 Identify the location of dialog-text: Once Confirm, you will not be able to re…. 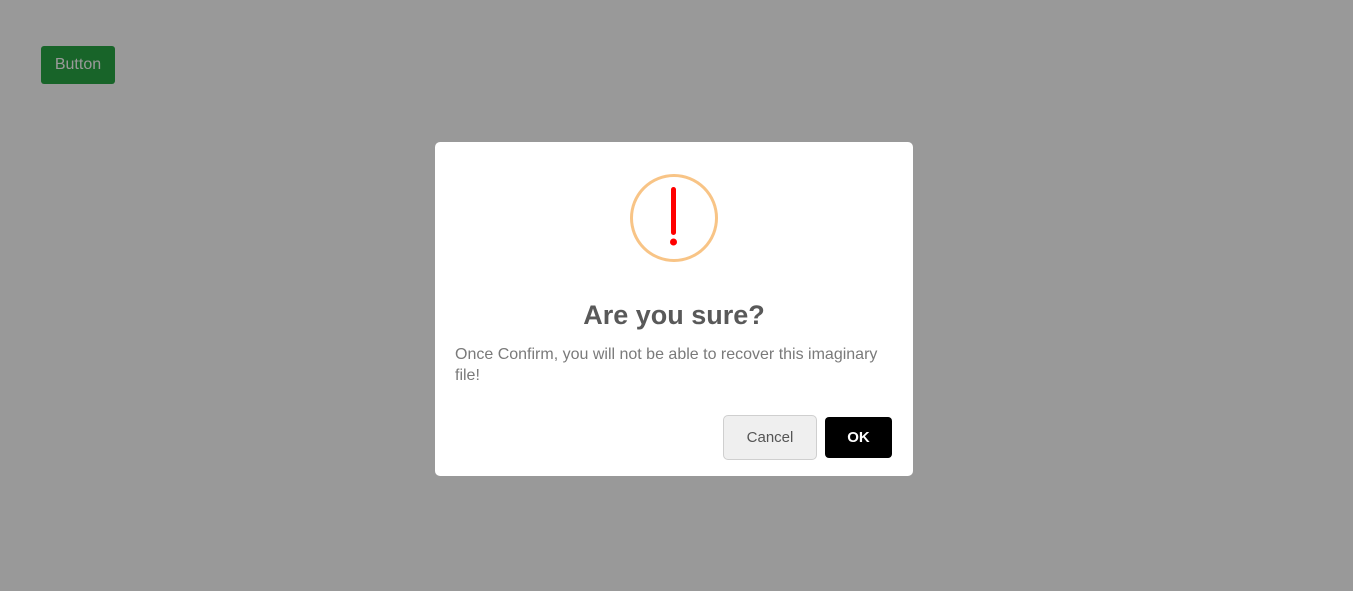
(666, 365).